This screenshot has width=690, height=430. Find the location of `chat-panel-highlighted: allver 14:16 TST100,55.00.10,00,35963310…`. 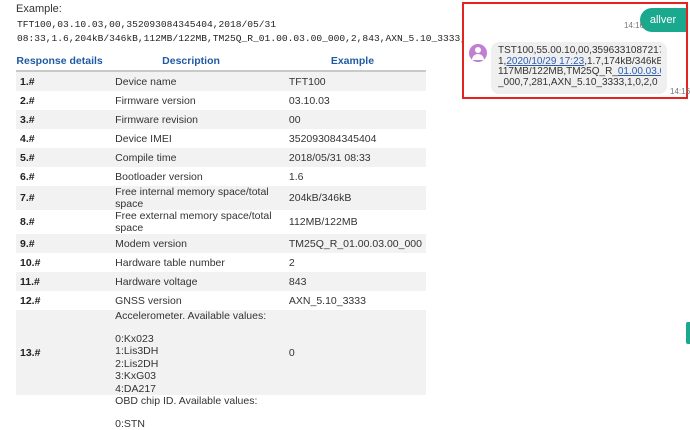

chat-panel-highlighted: allver 14:16 TST100,55.00.10,00,35963310… is located at coordinates (575, 50).